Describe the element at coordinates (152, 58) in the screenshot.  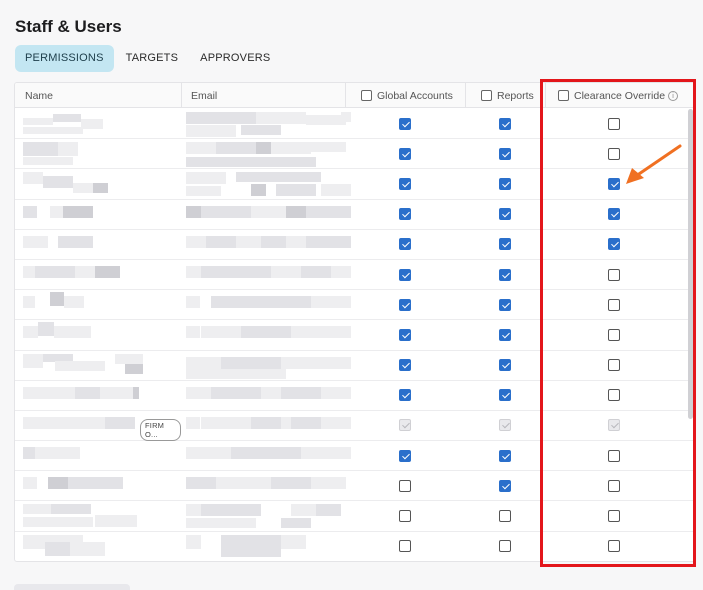
I see `tab-targets: TARGETS` at that location.